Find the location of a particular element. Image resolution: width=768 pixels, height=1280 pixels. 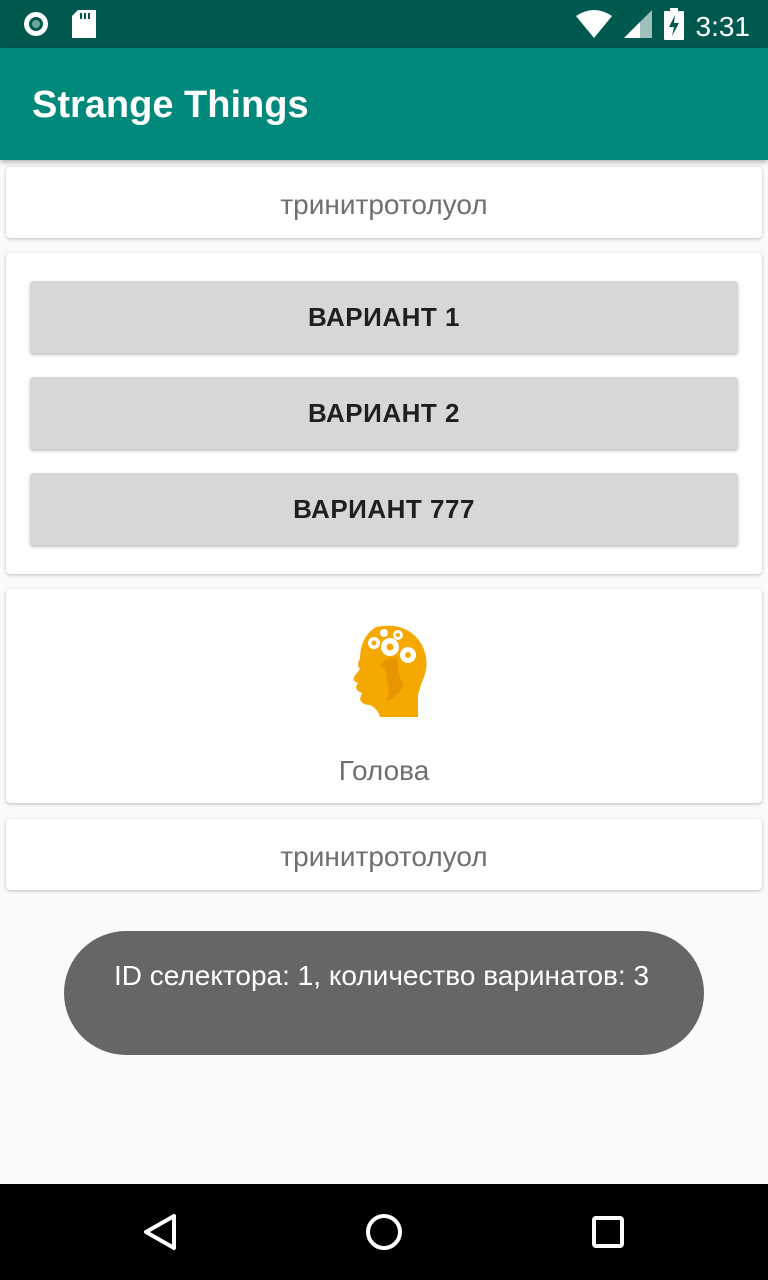

app-title: Strange Things is located at coordinates (170, 105).